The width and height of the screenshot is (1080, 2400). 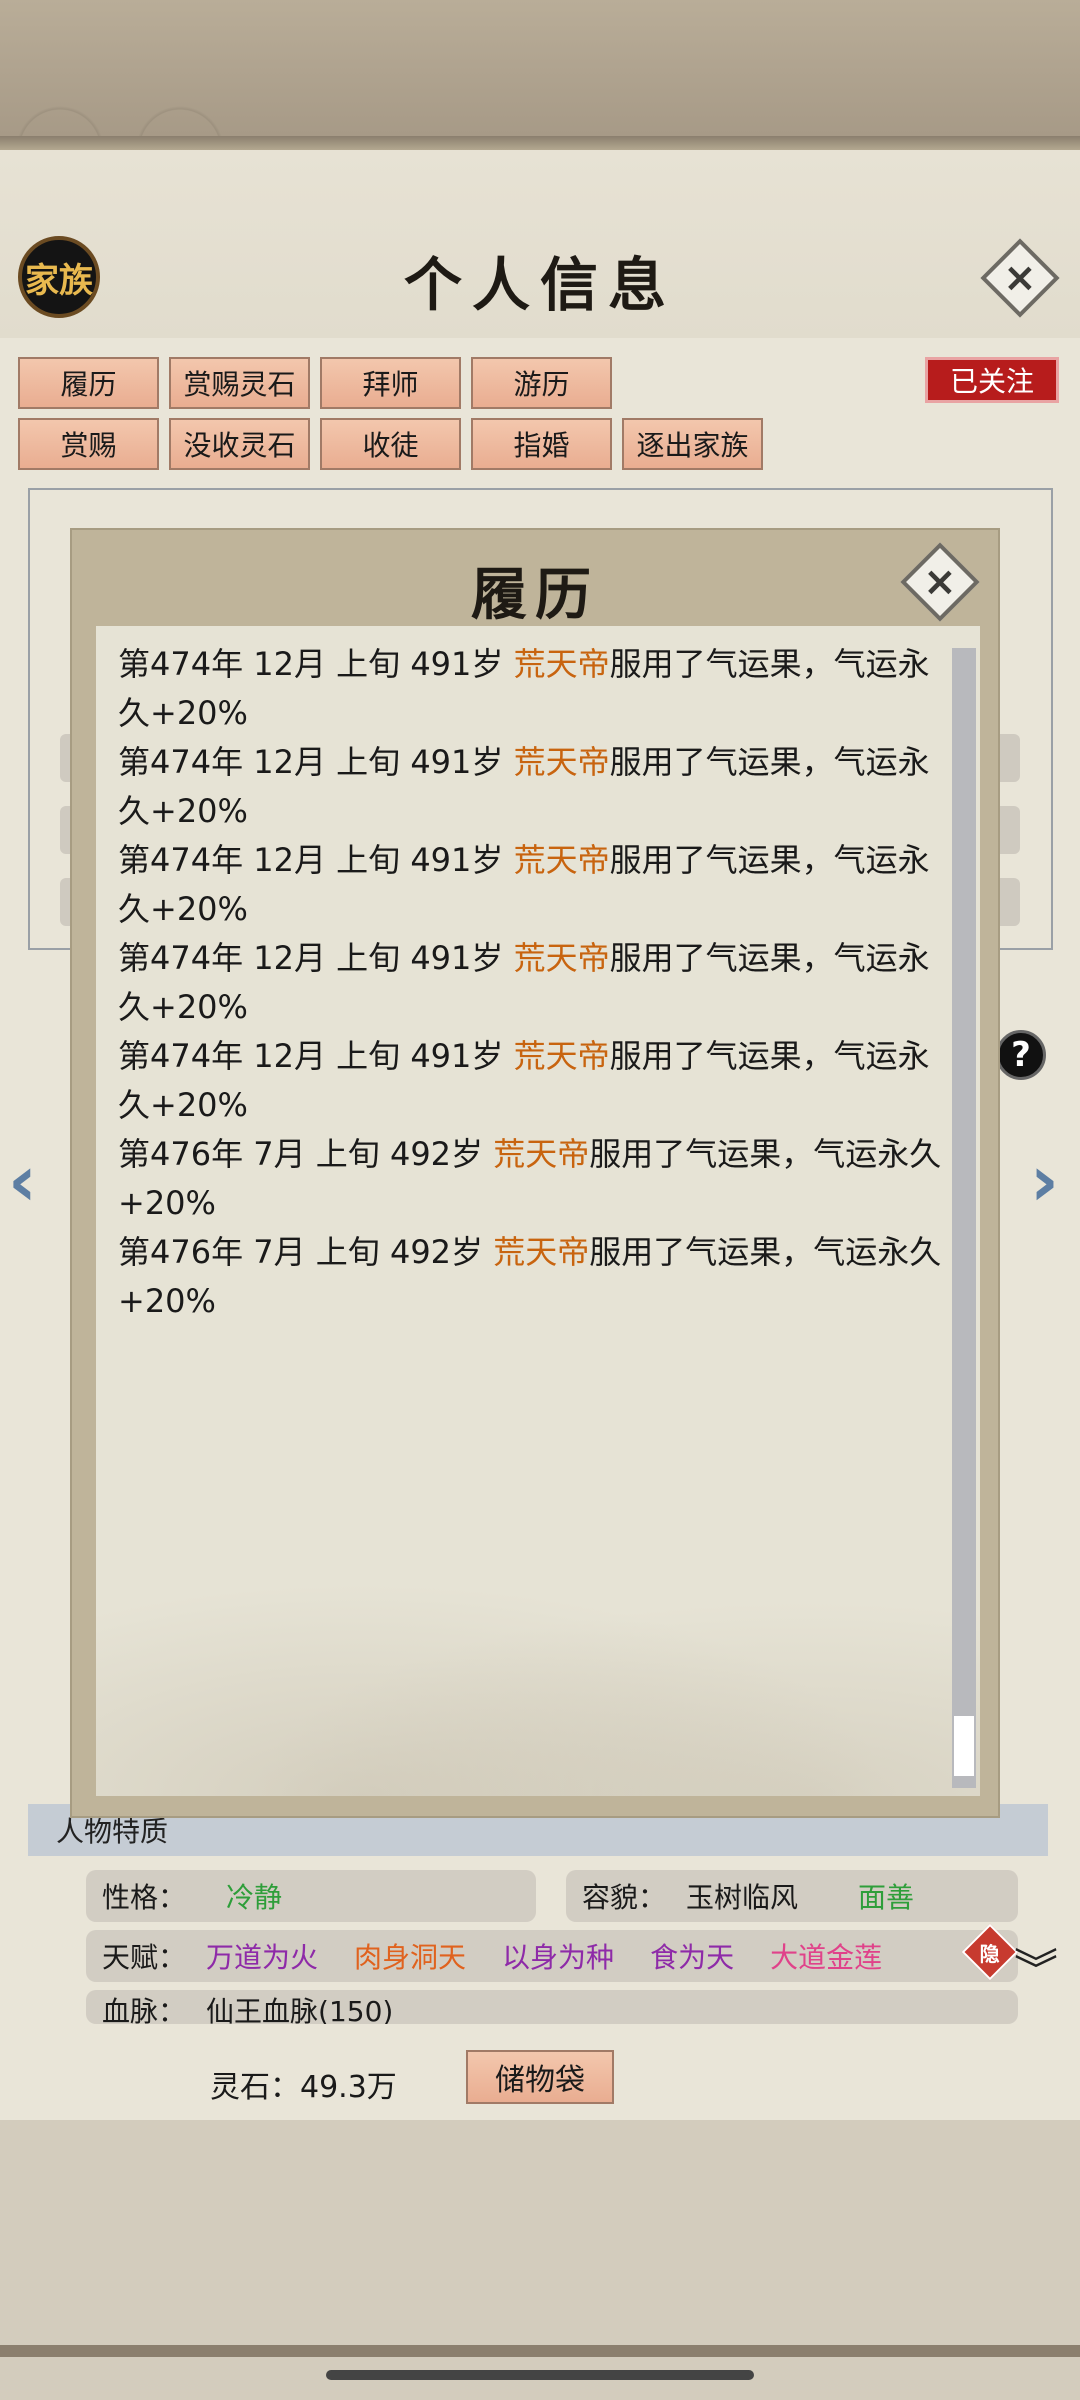 I want to click on apprentice-button: 拜师, so click(x=390, y=383).